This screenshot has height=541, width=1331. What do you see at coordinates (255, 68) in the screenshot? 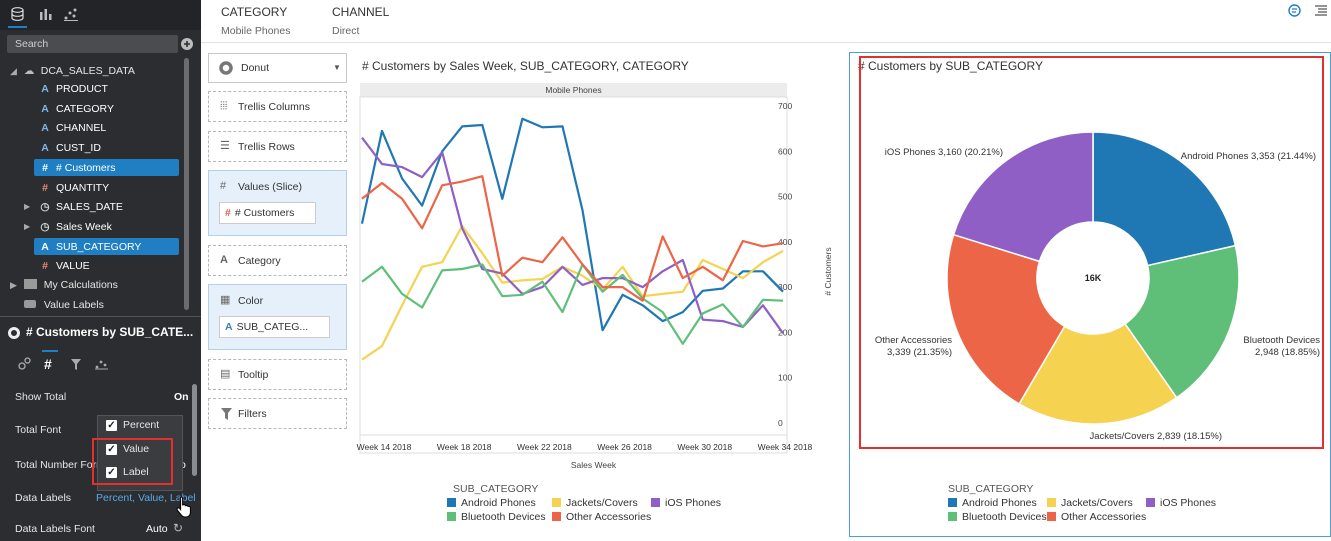
I see `chart-type-label: Donut` at bounding box center [255, 68].